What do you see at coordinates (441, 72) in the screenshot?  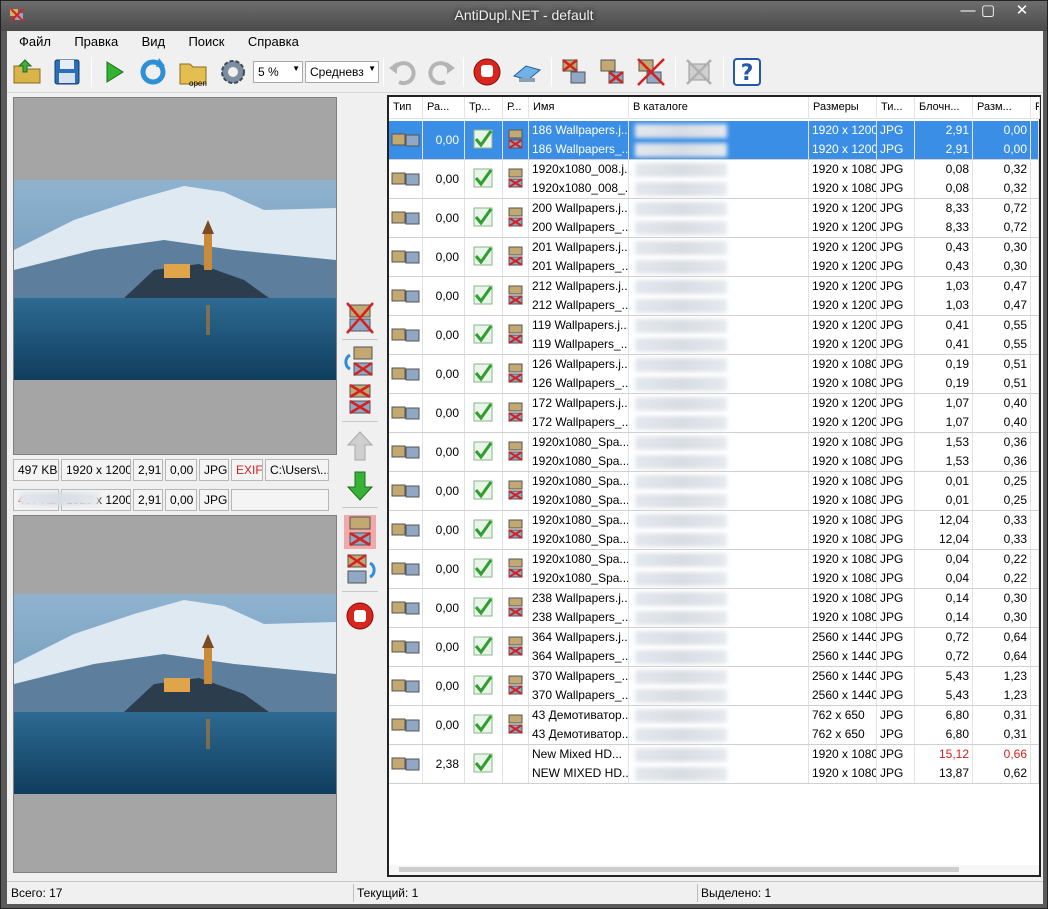 I see `redo-icon` at bounding box center [441, 72].